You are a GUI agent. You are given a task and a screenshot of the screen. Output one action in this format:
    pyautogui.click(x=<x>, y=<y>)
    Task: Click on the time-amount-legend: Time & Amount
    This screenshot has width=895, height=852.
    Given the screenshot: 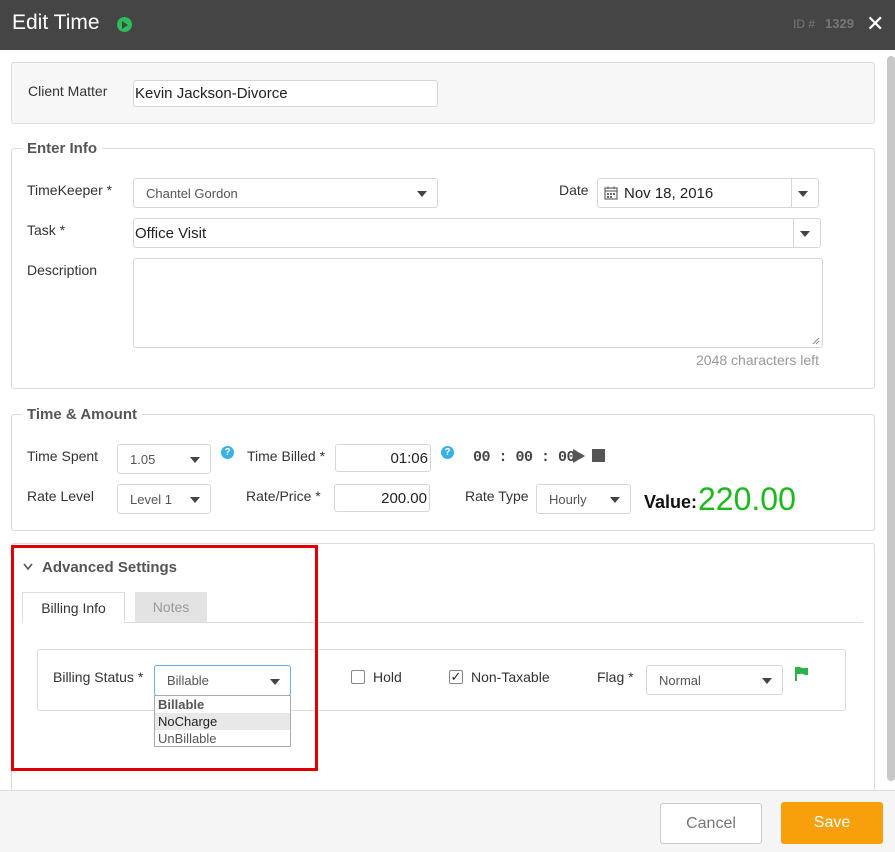 What is the action you would take?
    pyautogui.click(x=82, y=414)
    